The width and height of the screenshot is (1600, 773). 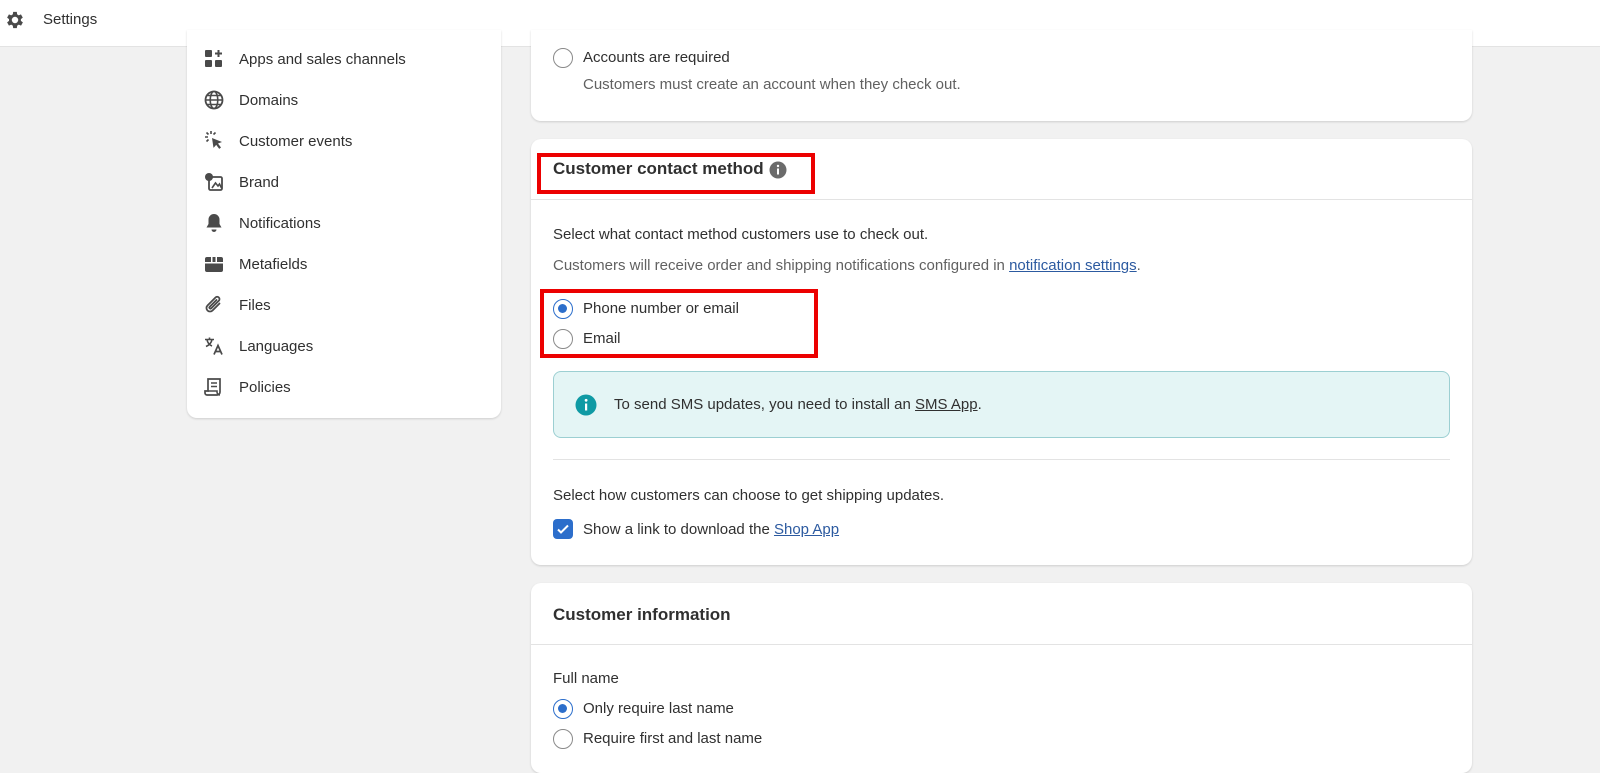 I want to click on shop-app-label: Show a link to download the Shop App, so click(x=711, y=529).